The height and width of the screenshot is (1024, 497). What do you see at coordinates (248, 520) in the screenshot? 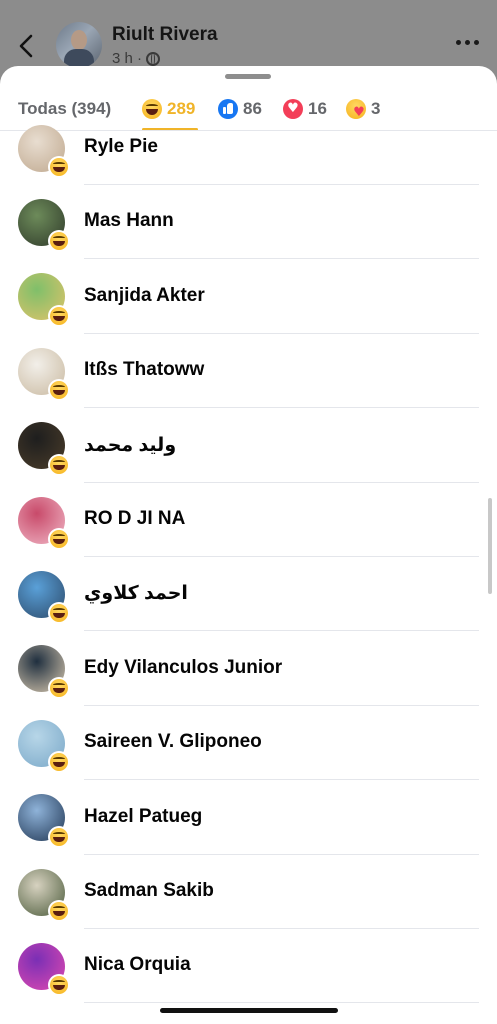
I see `reactor-row: RO D JI NA` at bounding box center [248, 520].